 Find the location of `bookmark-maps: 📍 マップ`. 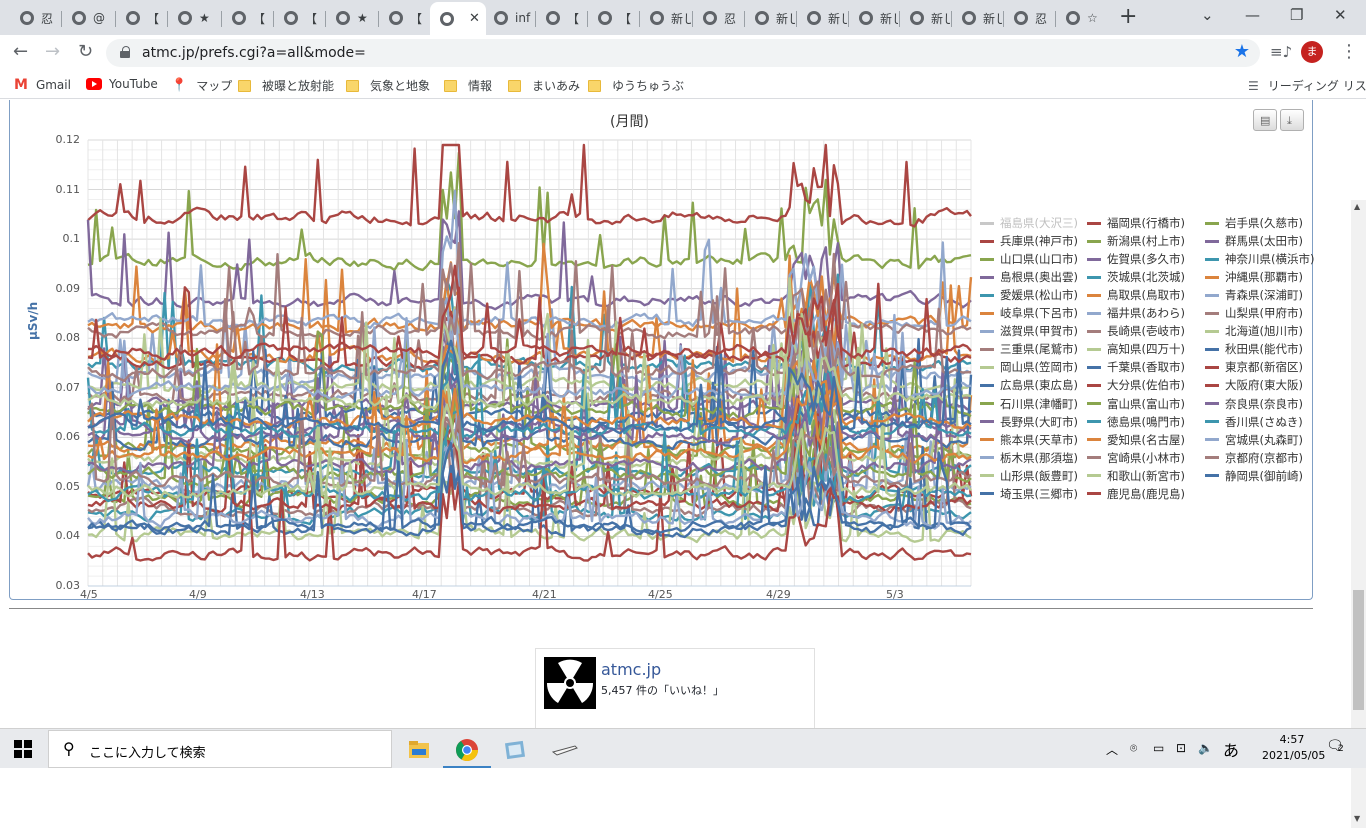

bookmark-maps: 📍 マップ is located at coordinates (201, 85).